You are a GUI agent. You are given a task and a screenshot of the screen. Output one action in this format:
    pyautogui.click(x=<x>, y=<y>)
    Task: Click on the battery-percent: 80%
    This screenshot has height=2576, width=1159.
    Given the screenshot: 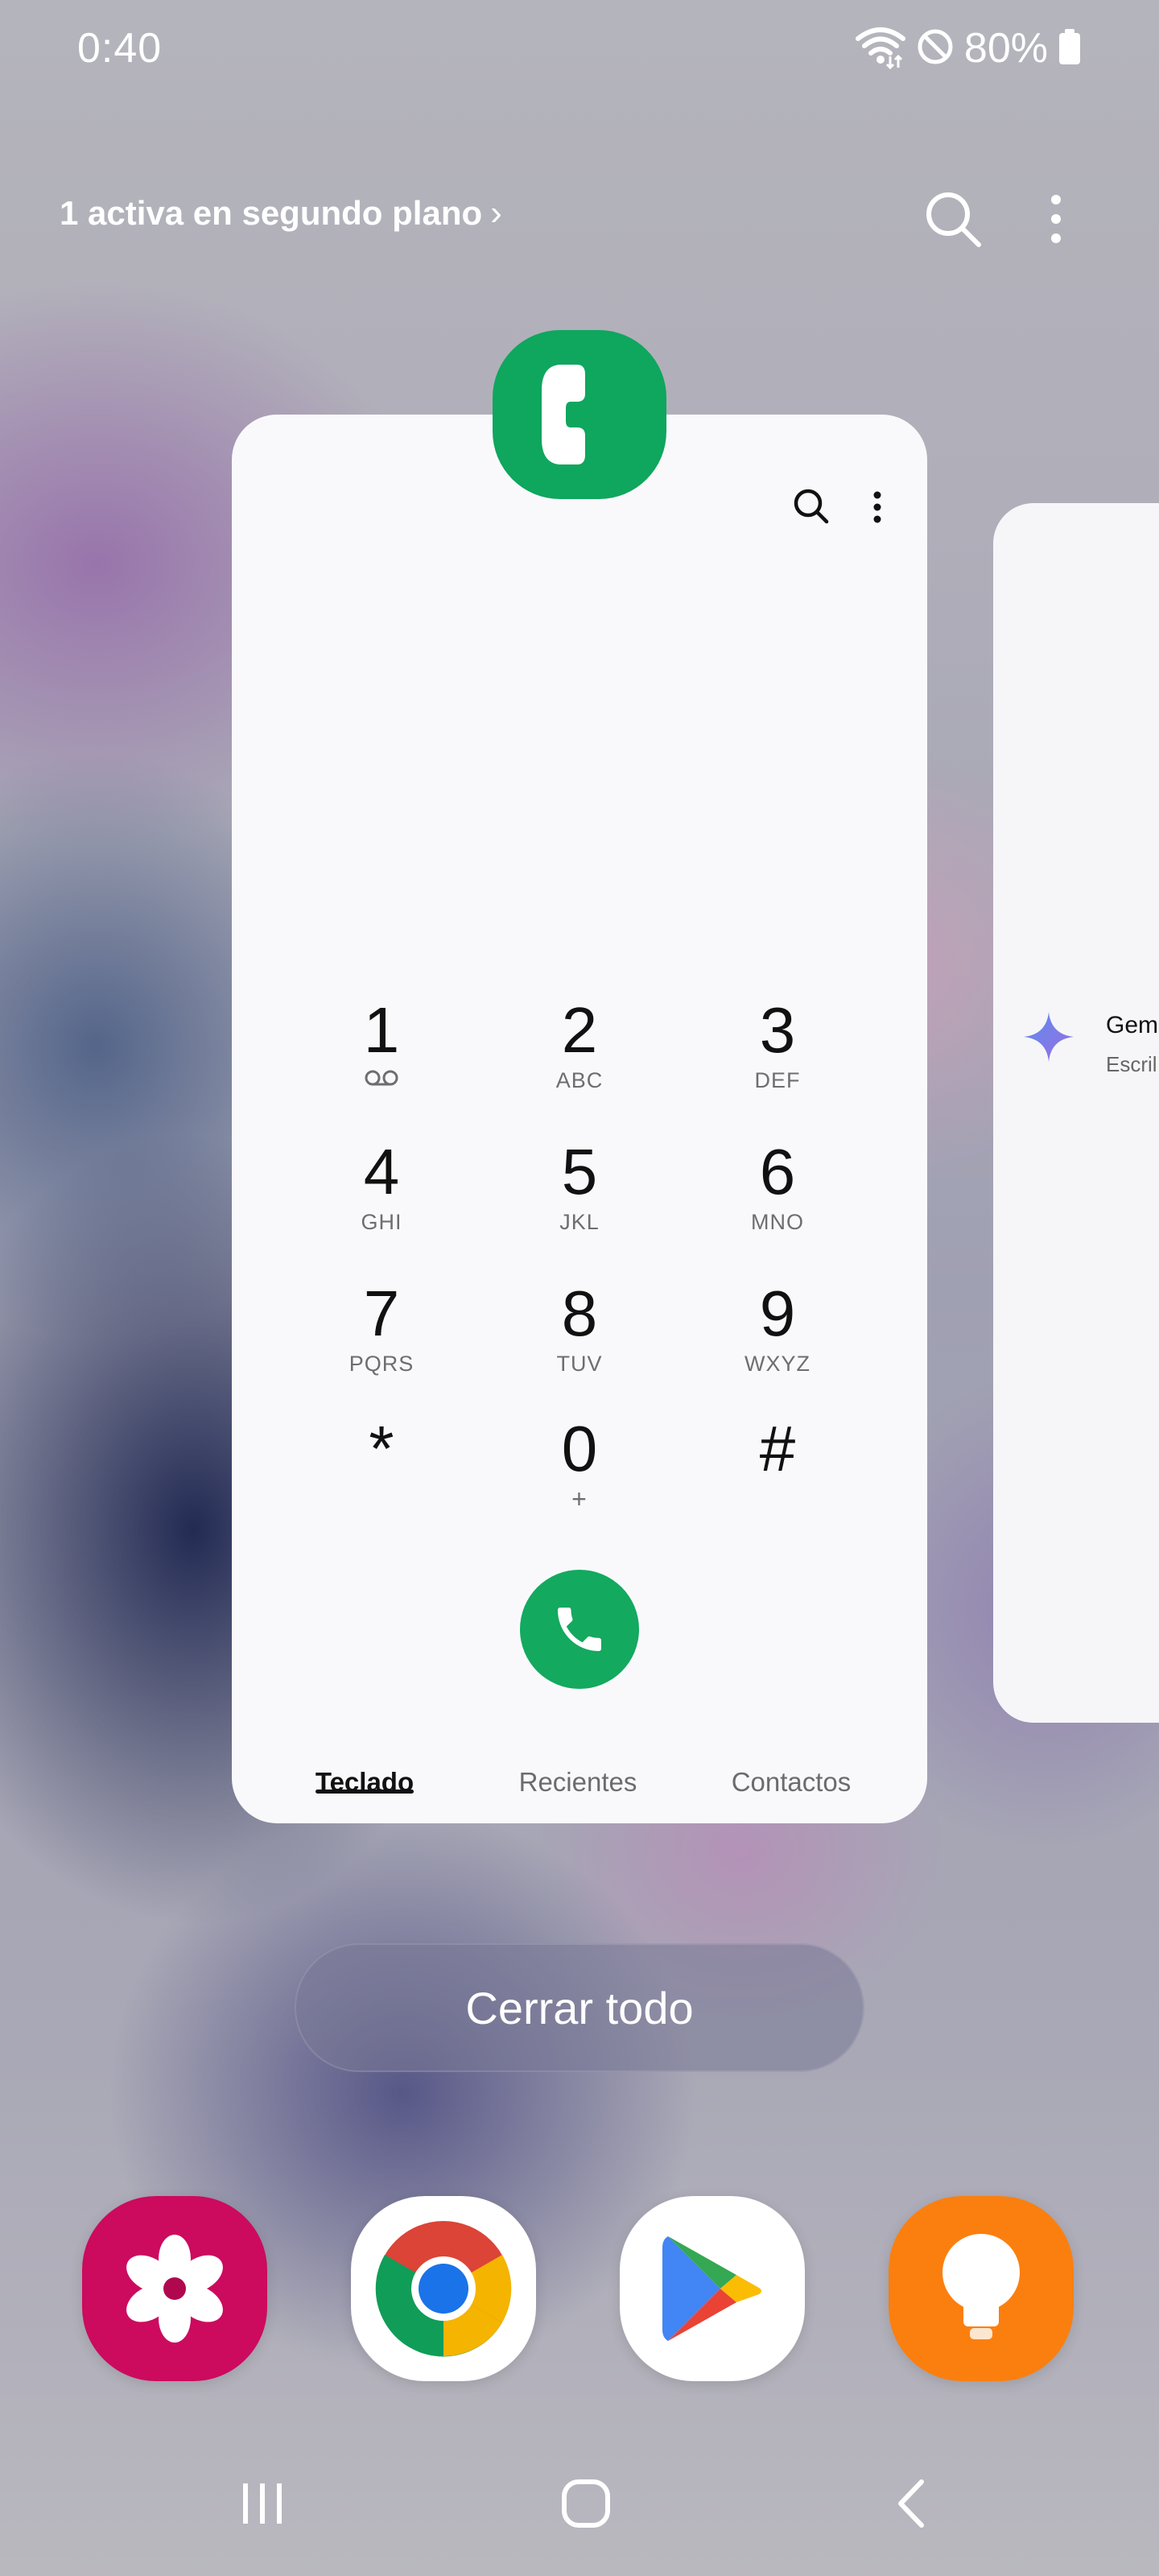 What is the action you would take?
    pyautogui.click(x=1005, y=48)
    